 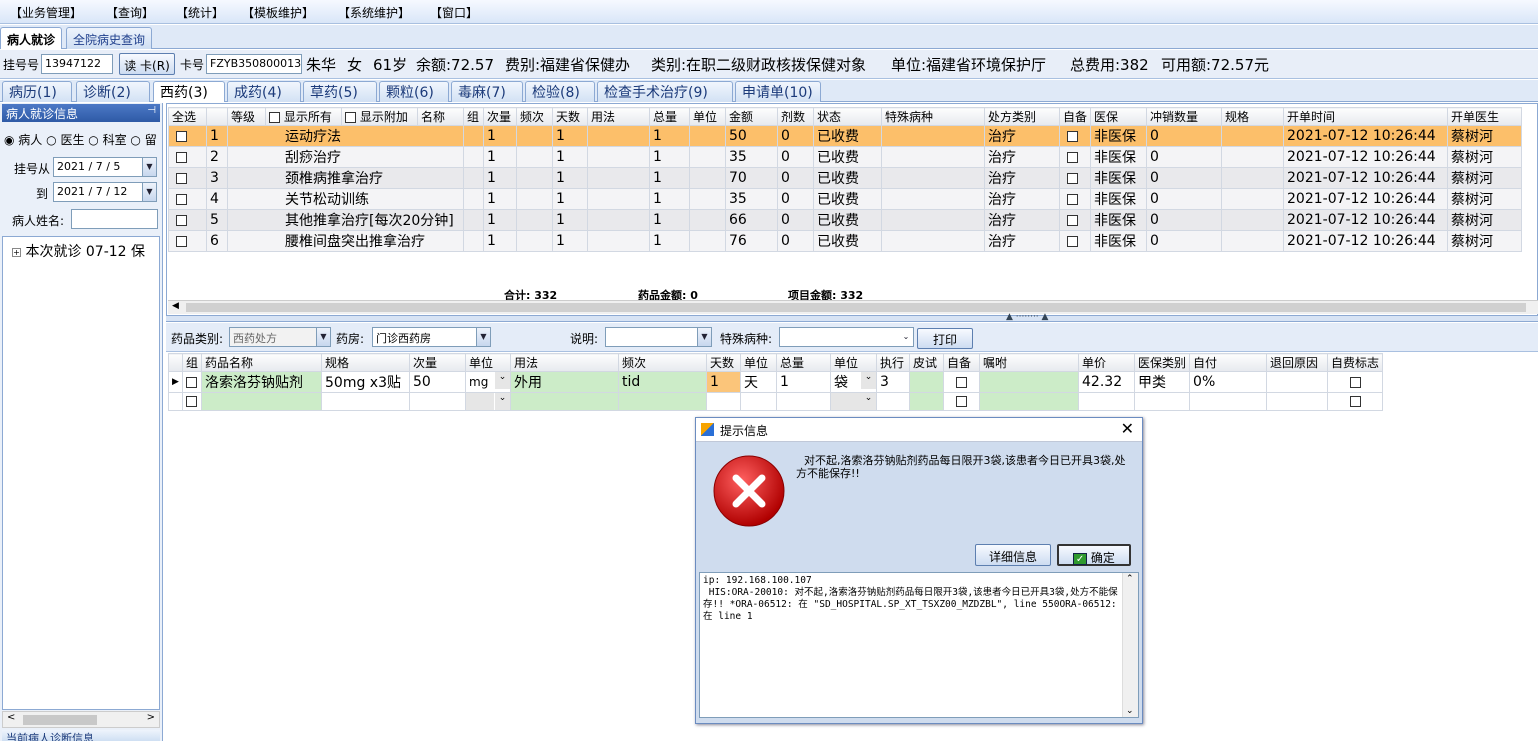 I want to click on col-drug-name: 药品名称, so click(x=262, y=362).